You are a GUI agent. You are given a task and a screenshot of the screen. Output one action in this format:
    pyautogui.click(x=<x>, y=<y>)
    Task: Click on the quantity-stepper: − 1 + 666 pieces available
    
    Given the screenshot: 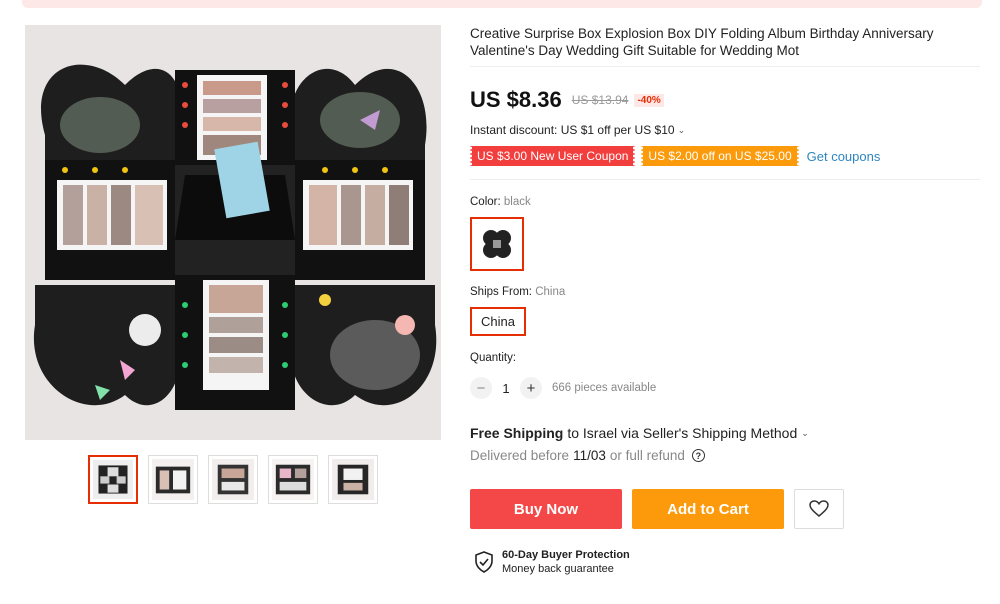 What is the action you would take?
    pyautogui.click(x=563, y=388)
    